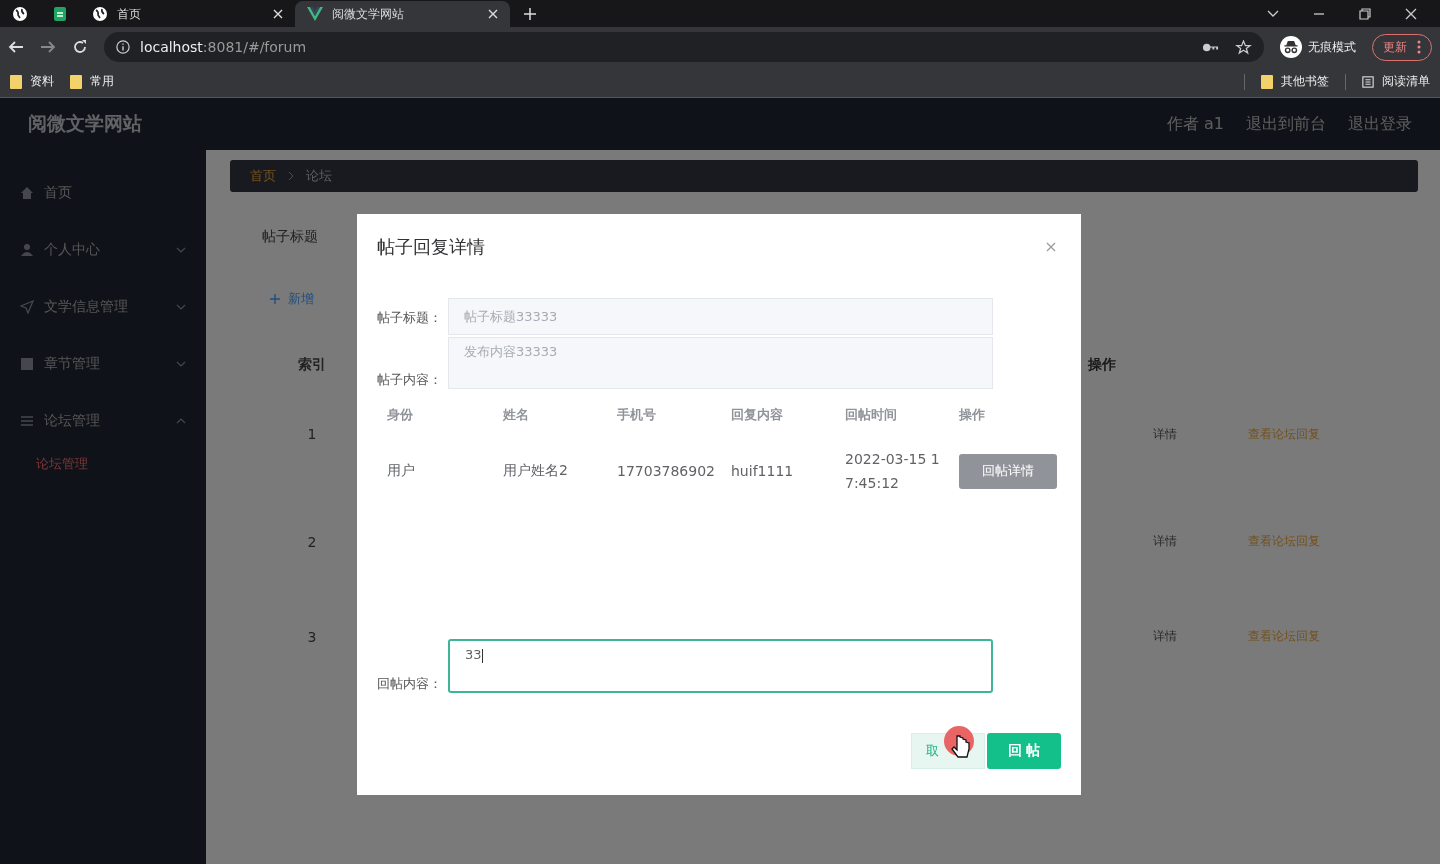  I want to click on new-tab-icon, so click(530, 14).